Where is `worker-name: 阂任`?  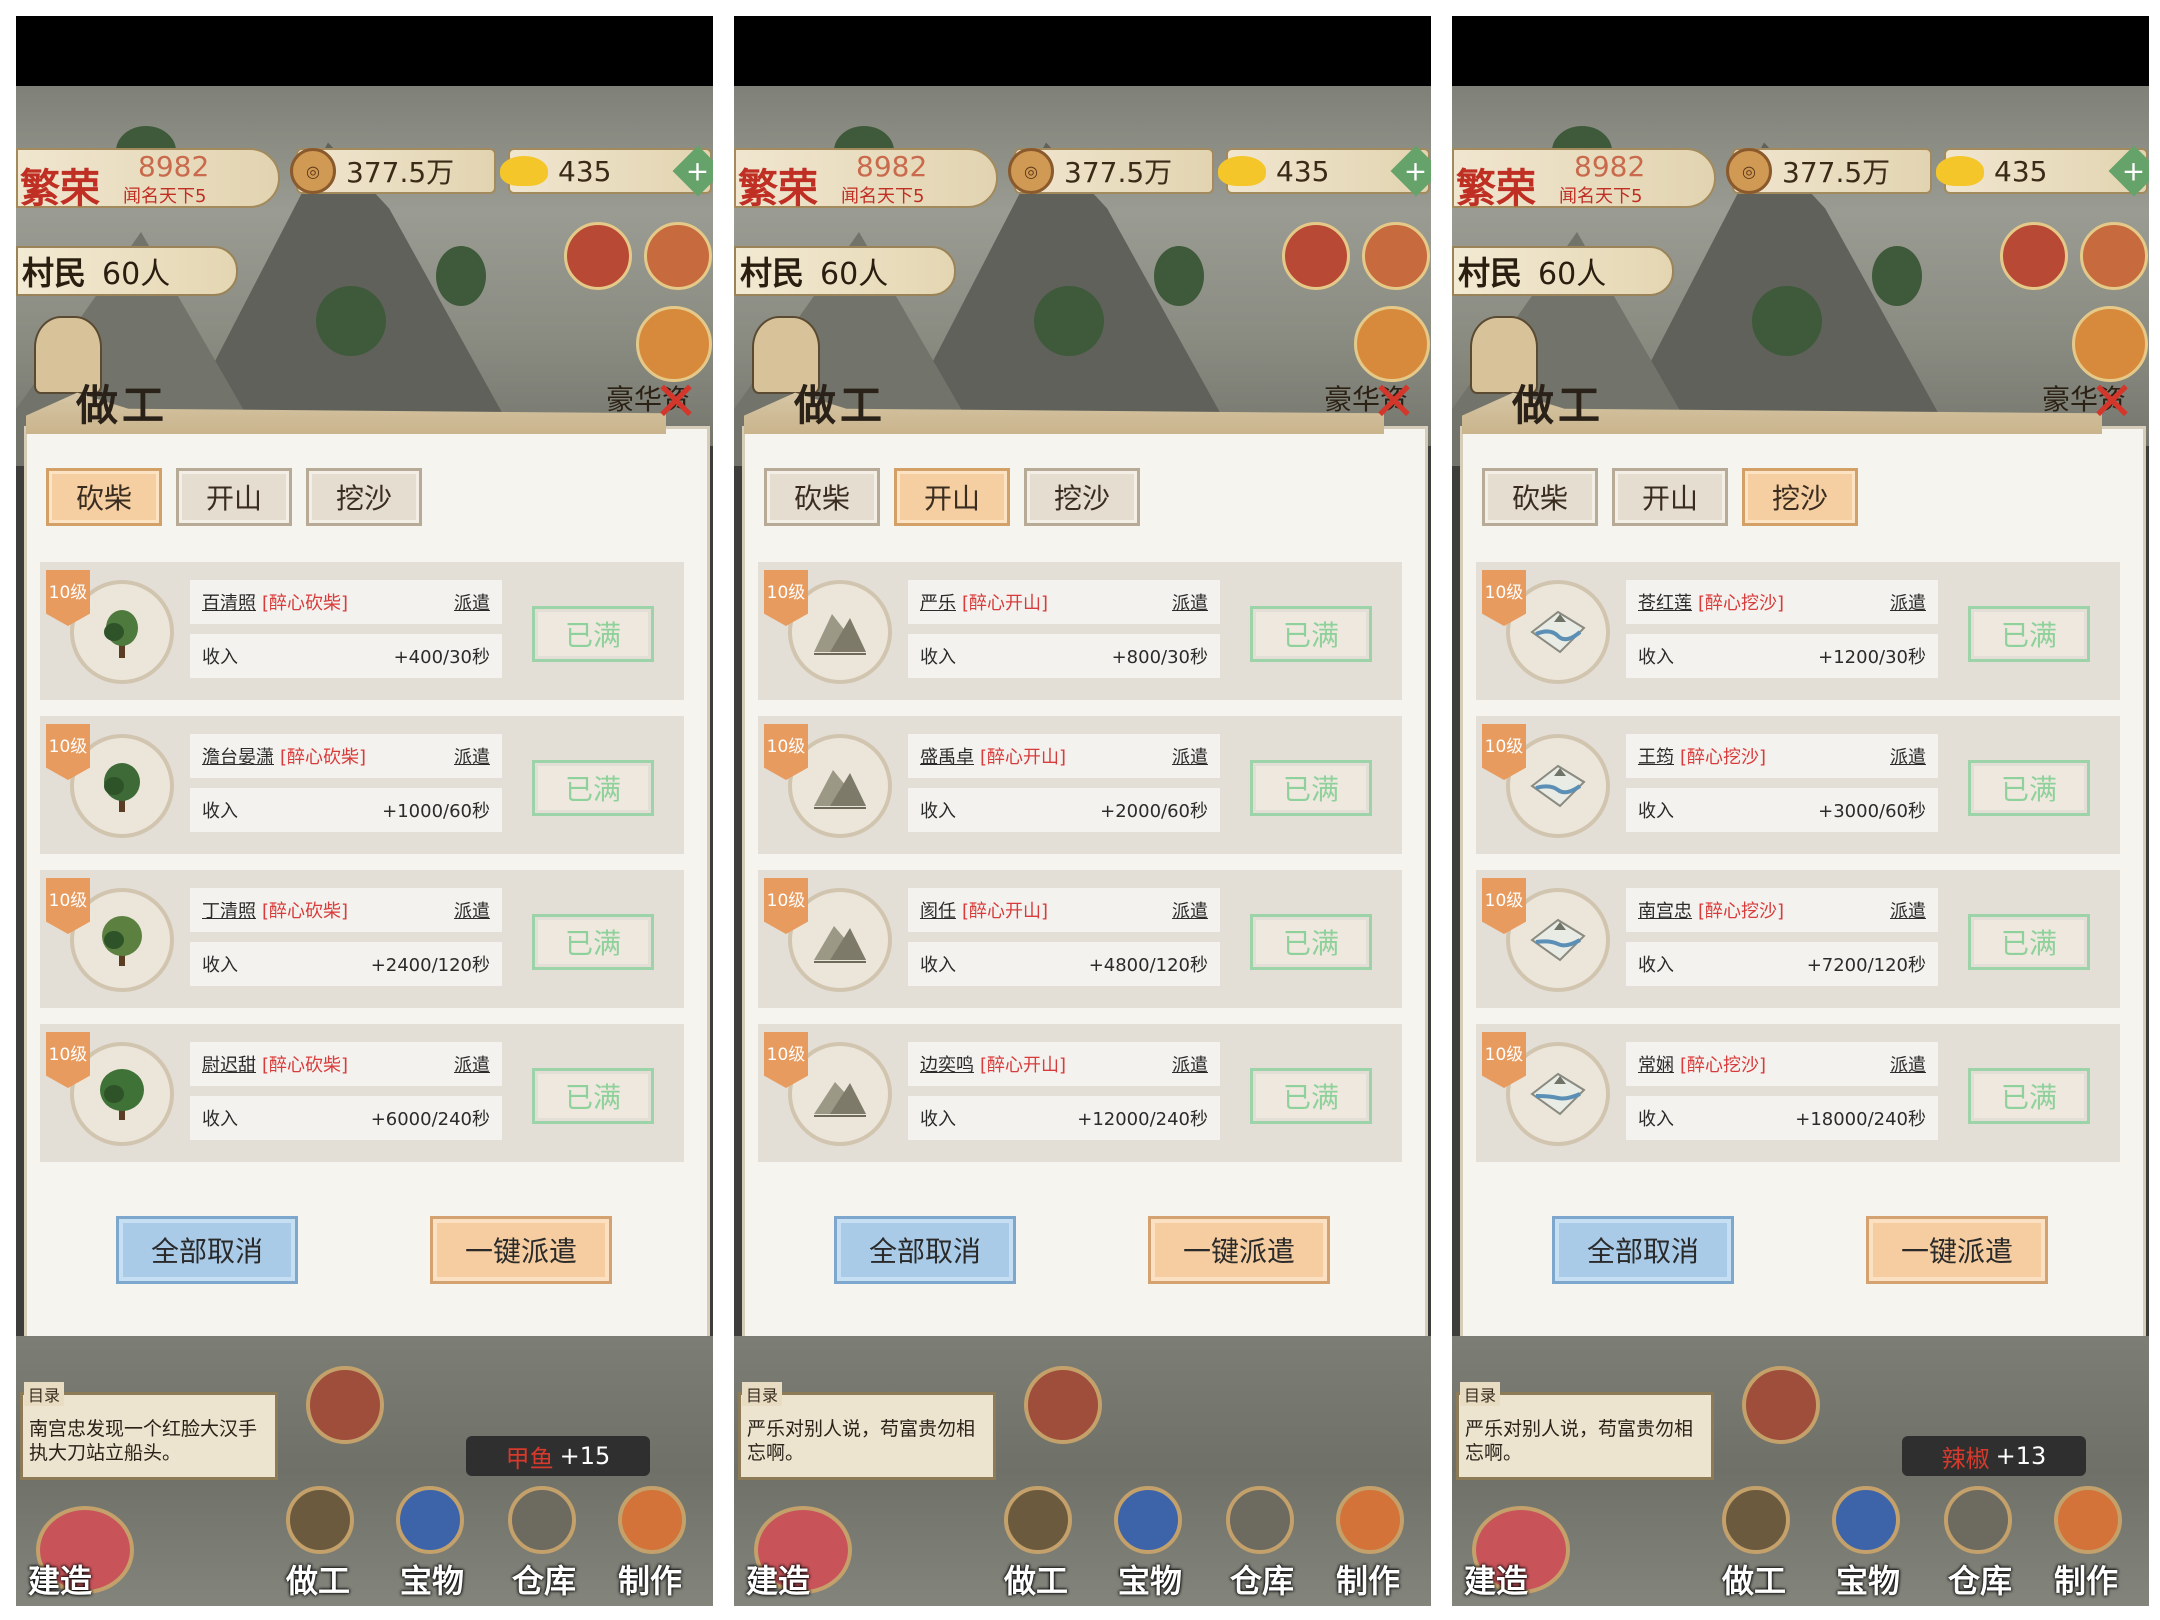
worker-name: 阂任 is located at coordinates (938, 910).